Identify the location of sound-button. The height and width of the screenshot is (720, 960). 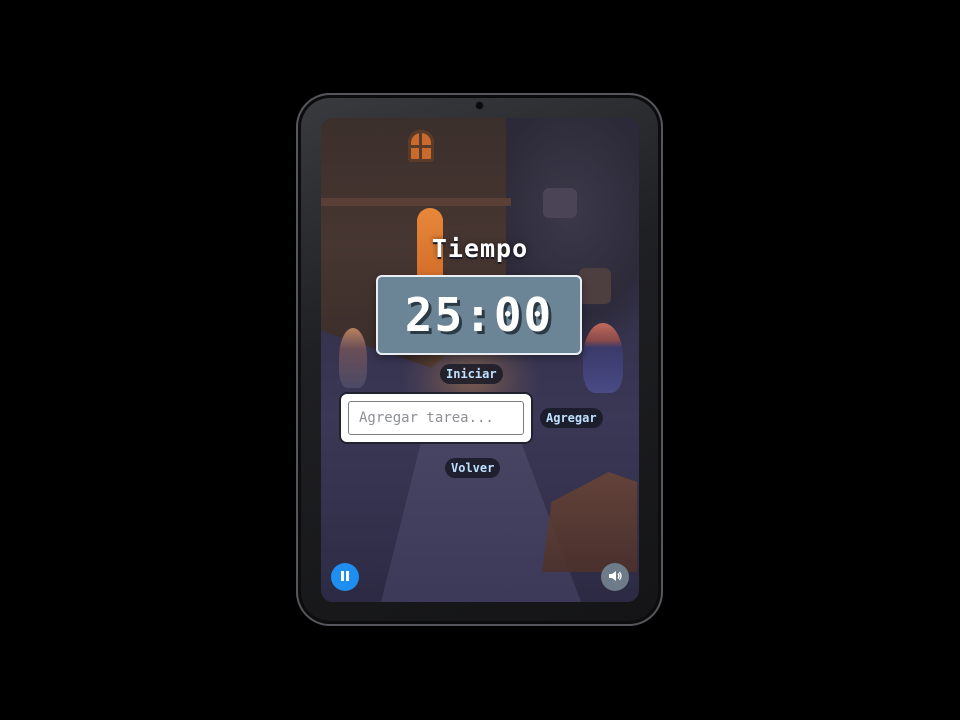
(615, 577).